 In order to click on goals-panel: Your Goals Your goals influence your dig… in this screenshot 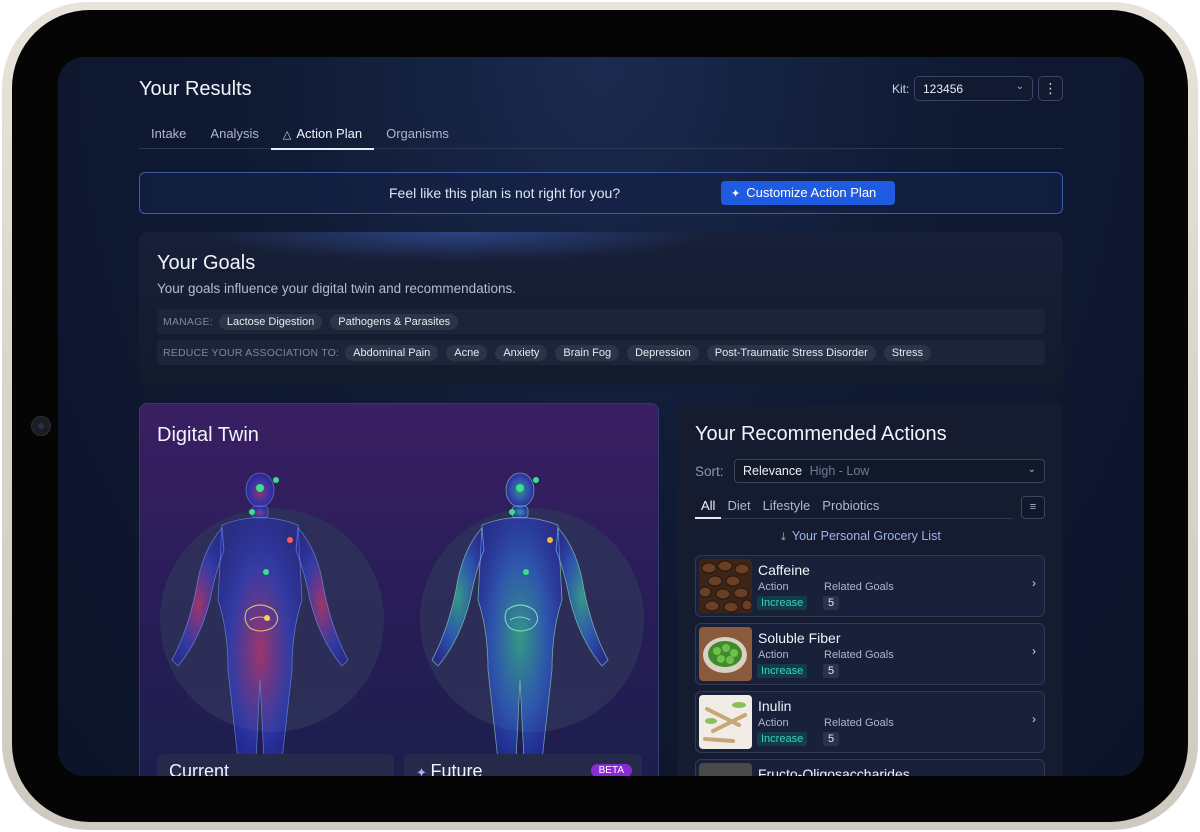, I will do `click(601, 308)`.